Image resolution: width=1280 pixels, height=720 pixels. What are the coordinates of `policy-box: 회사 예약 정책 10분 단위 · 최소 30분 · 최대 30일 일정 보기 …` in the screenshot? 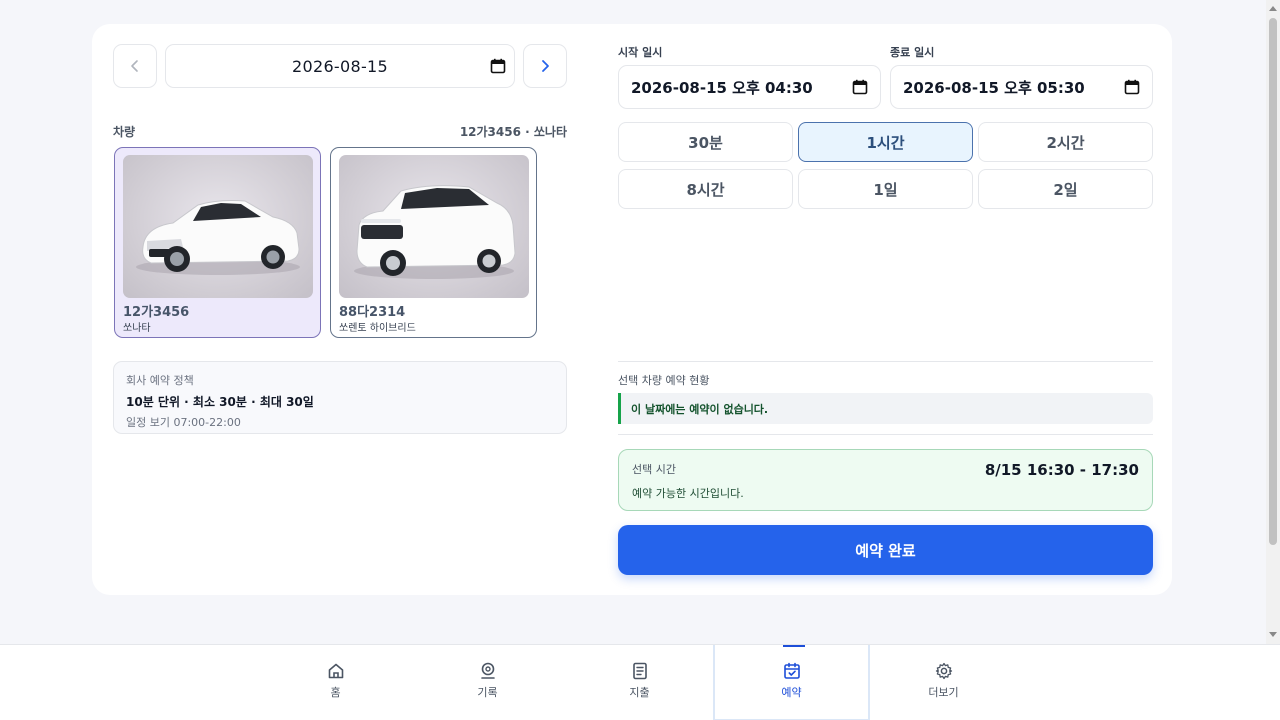 It's located at (340, 397).